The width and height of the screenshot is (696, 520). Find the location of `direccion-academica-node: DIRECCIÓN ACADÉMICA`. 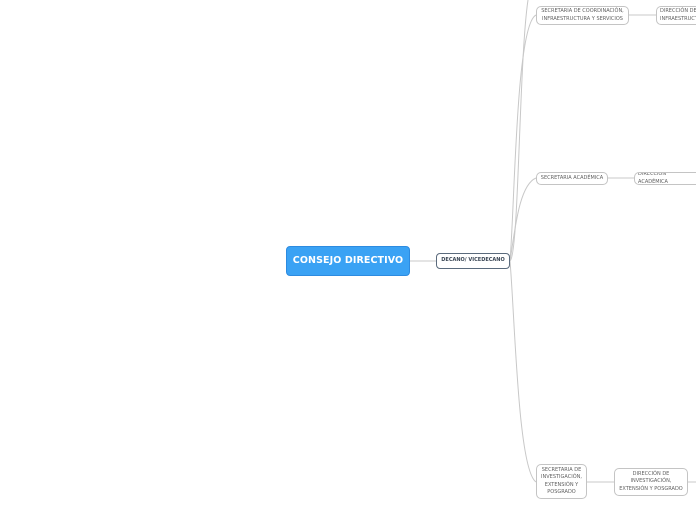

direccion-academica-node: DIRECCIÓN ACADÉMICA is located at coordinates (665, 178).